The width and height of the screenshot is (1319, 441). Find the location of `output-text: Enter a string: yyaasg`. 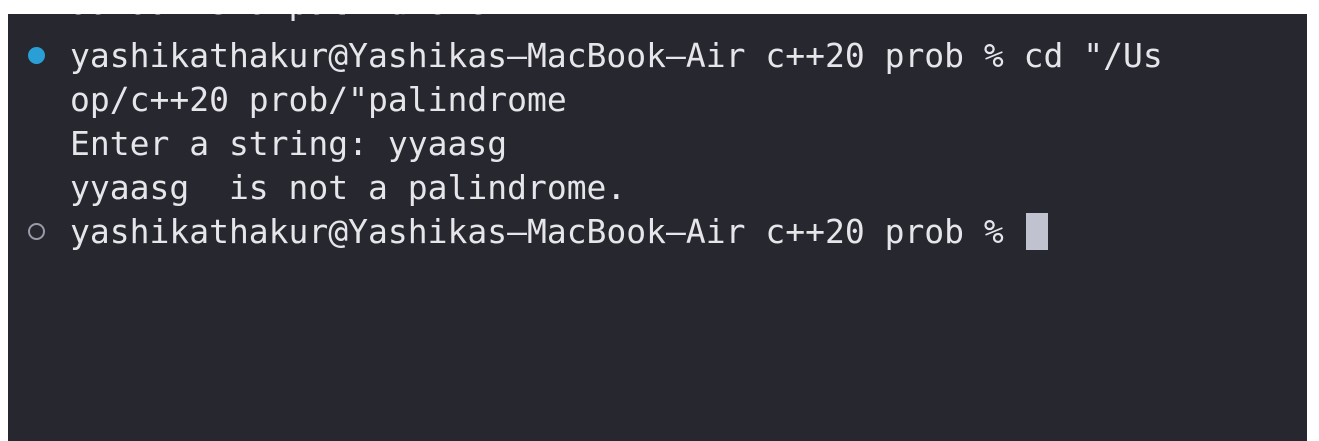

output-text: Enter a string: yyaasg is located at coordinates (289, 143).